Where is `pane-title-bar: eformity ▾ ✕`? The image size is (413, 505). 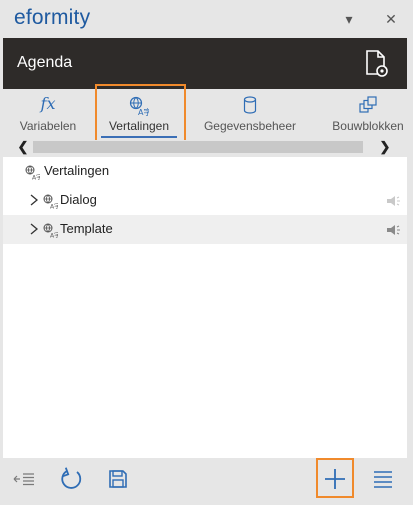
pane-title-bar: eformity ▾ ✕ is located at coordinates (206, 19).